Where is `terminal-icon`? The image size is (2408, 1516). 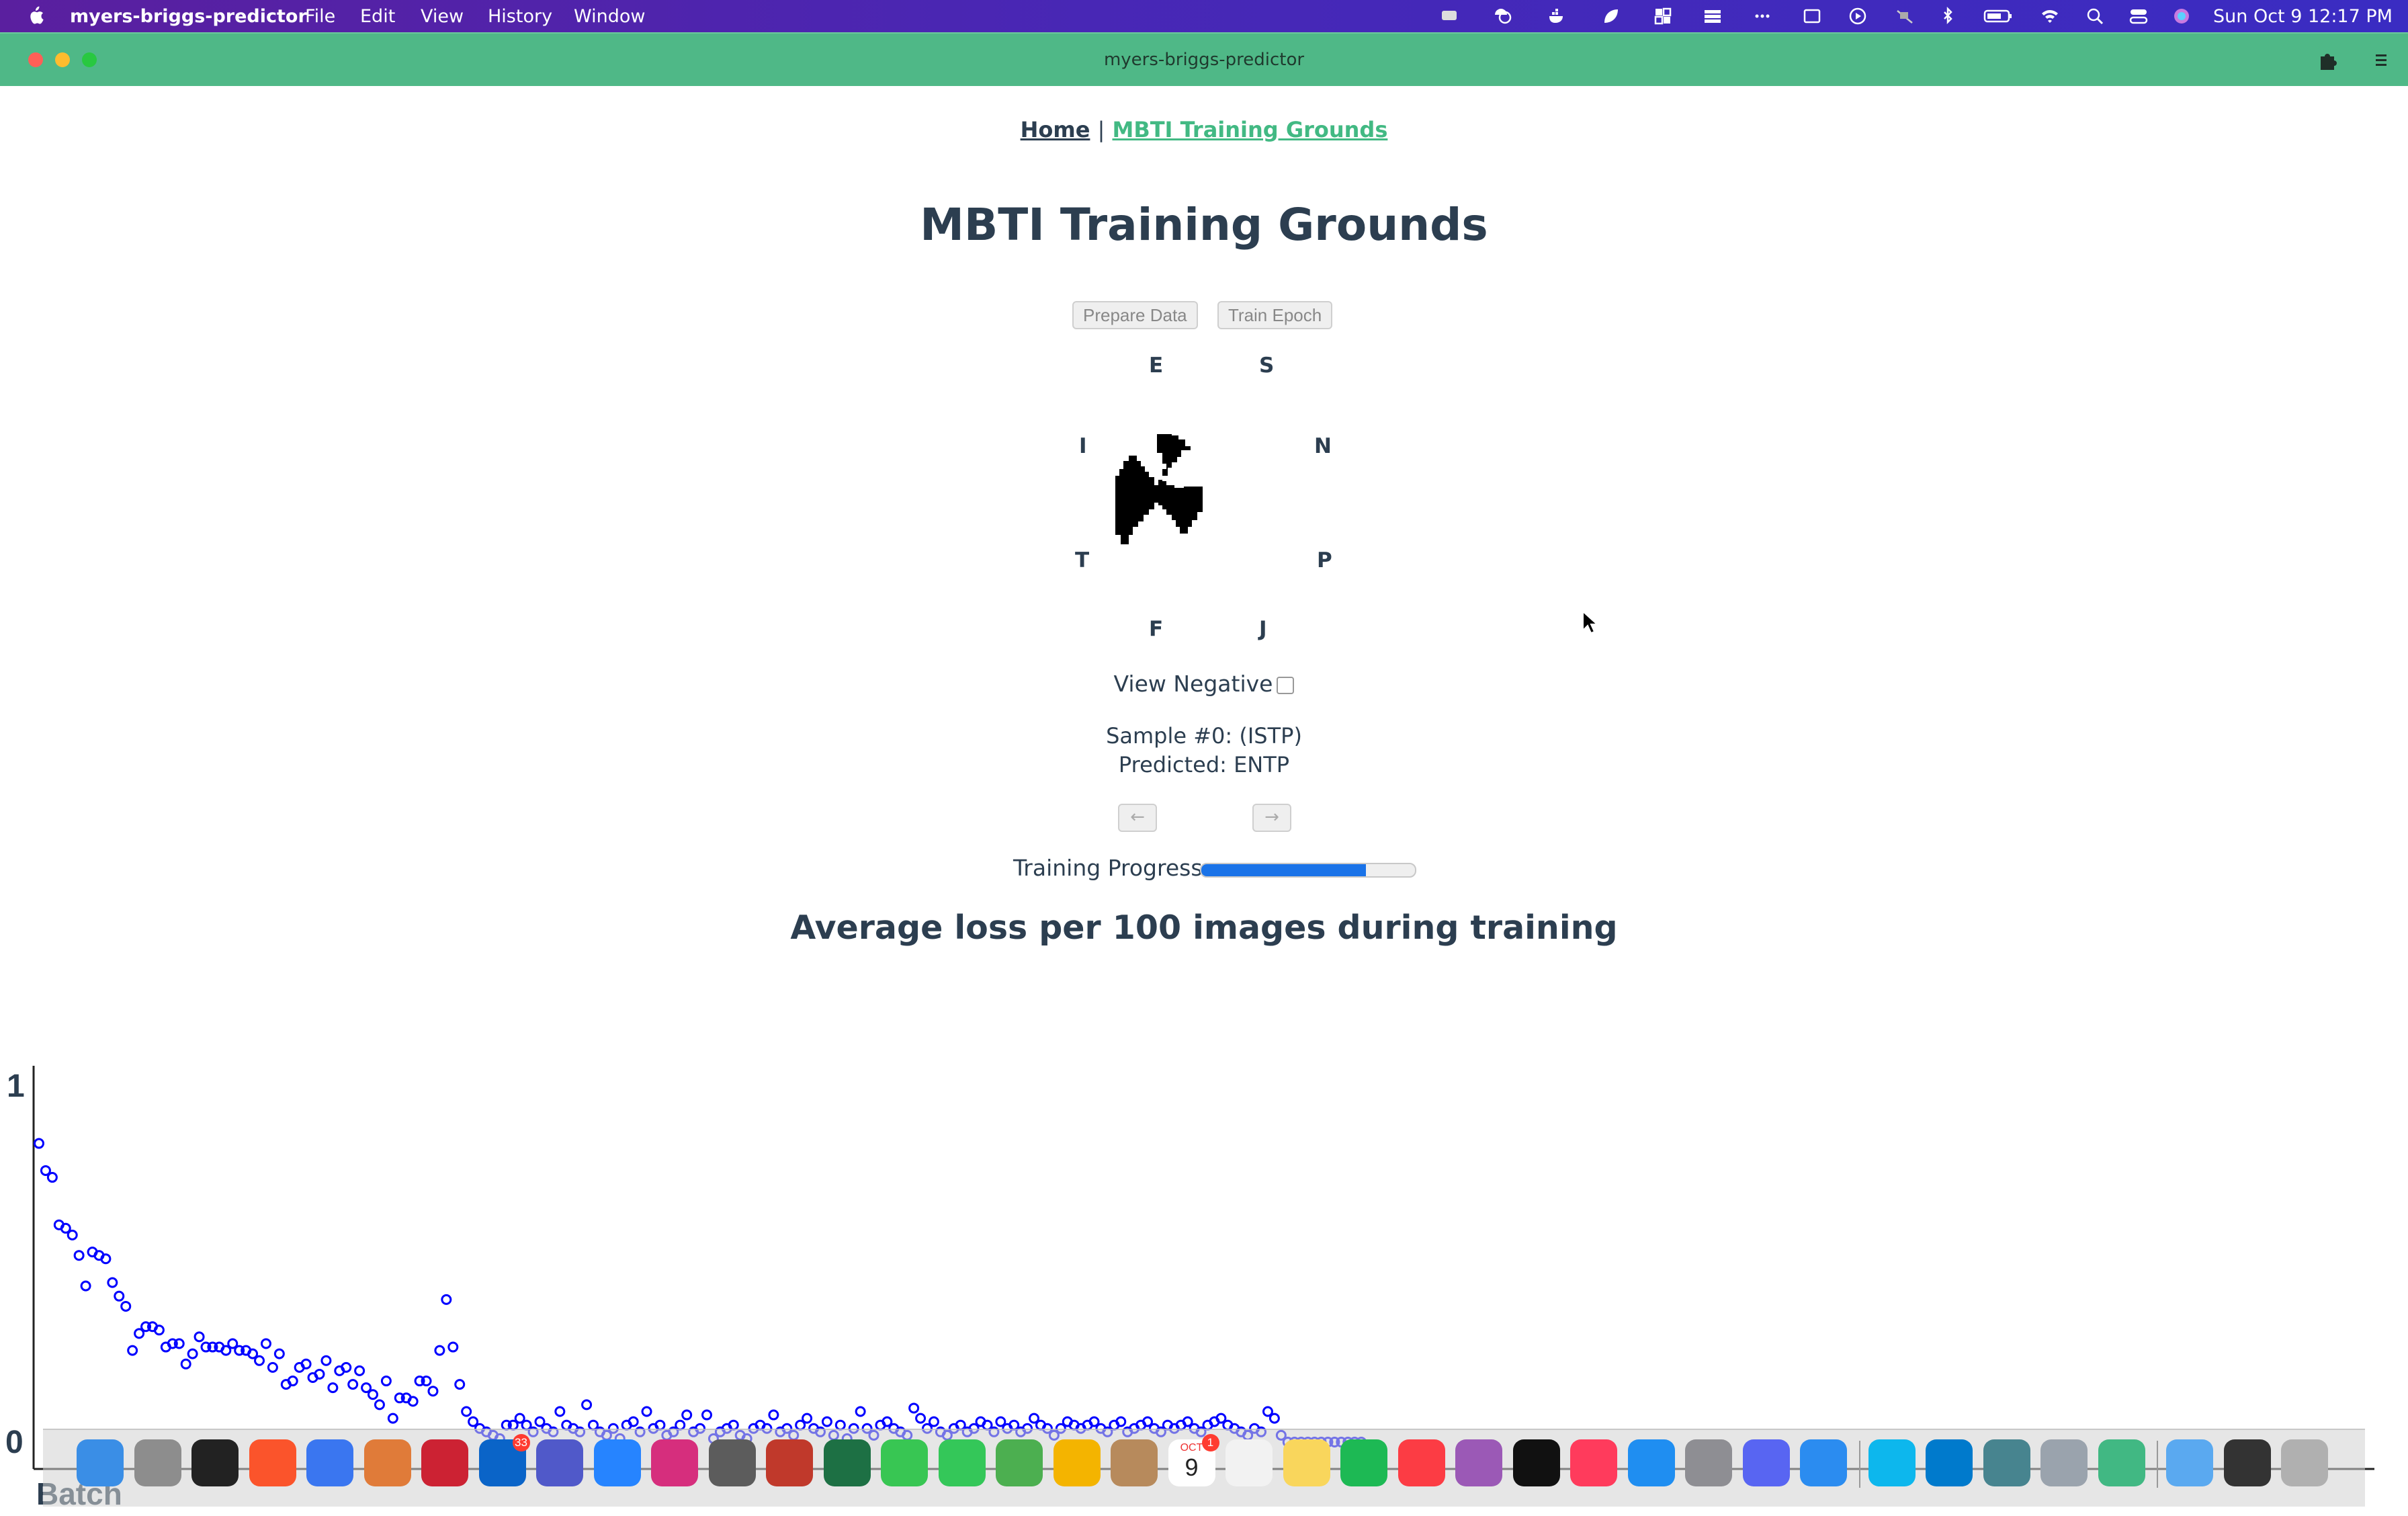 terminal-icon is located at coordinates (215, 1462).